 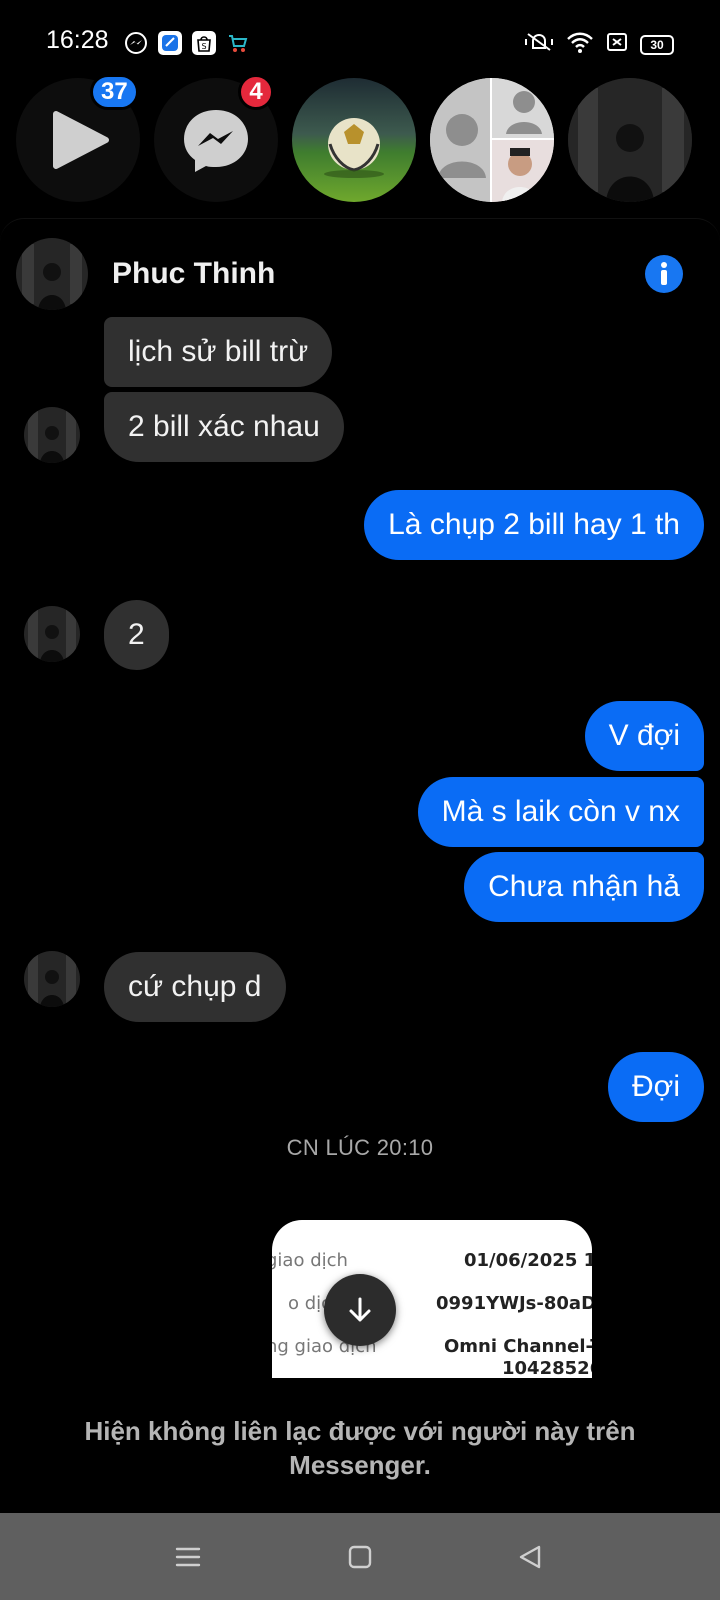 I want to click on home-square-icon, so click(x=360, y=1557).